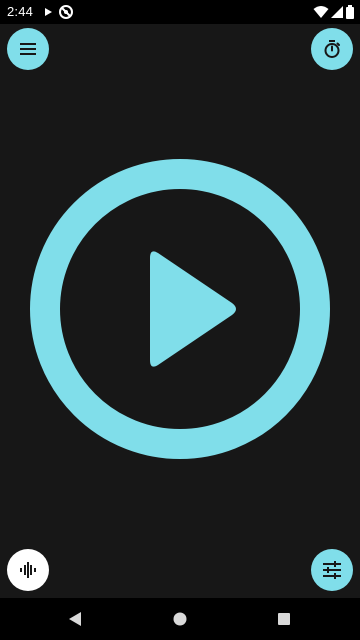  What do you see at coordinates (350, 12) in the screenshot?
I see `battery-icon` at bounding box center [350, 12].